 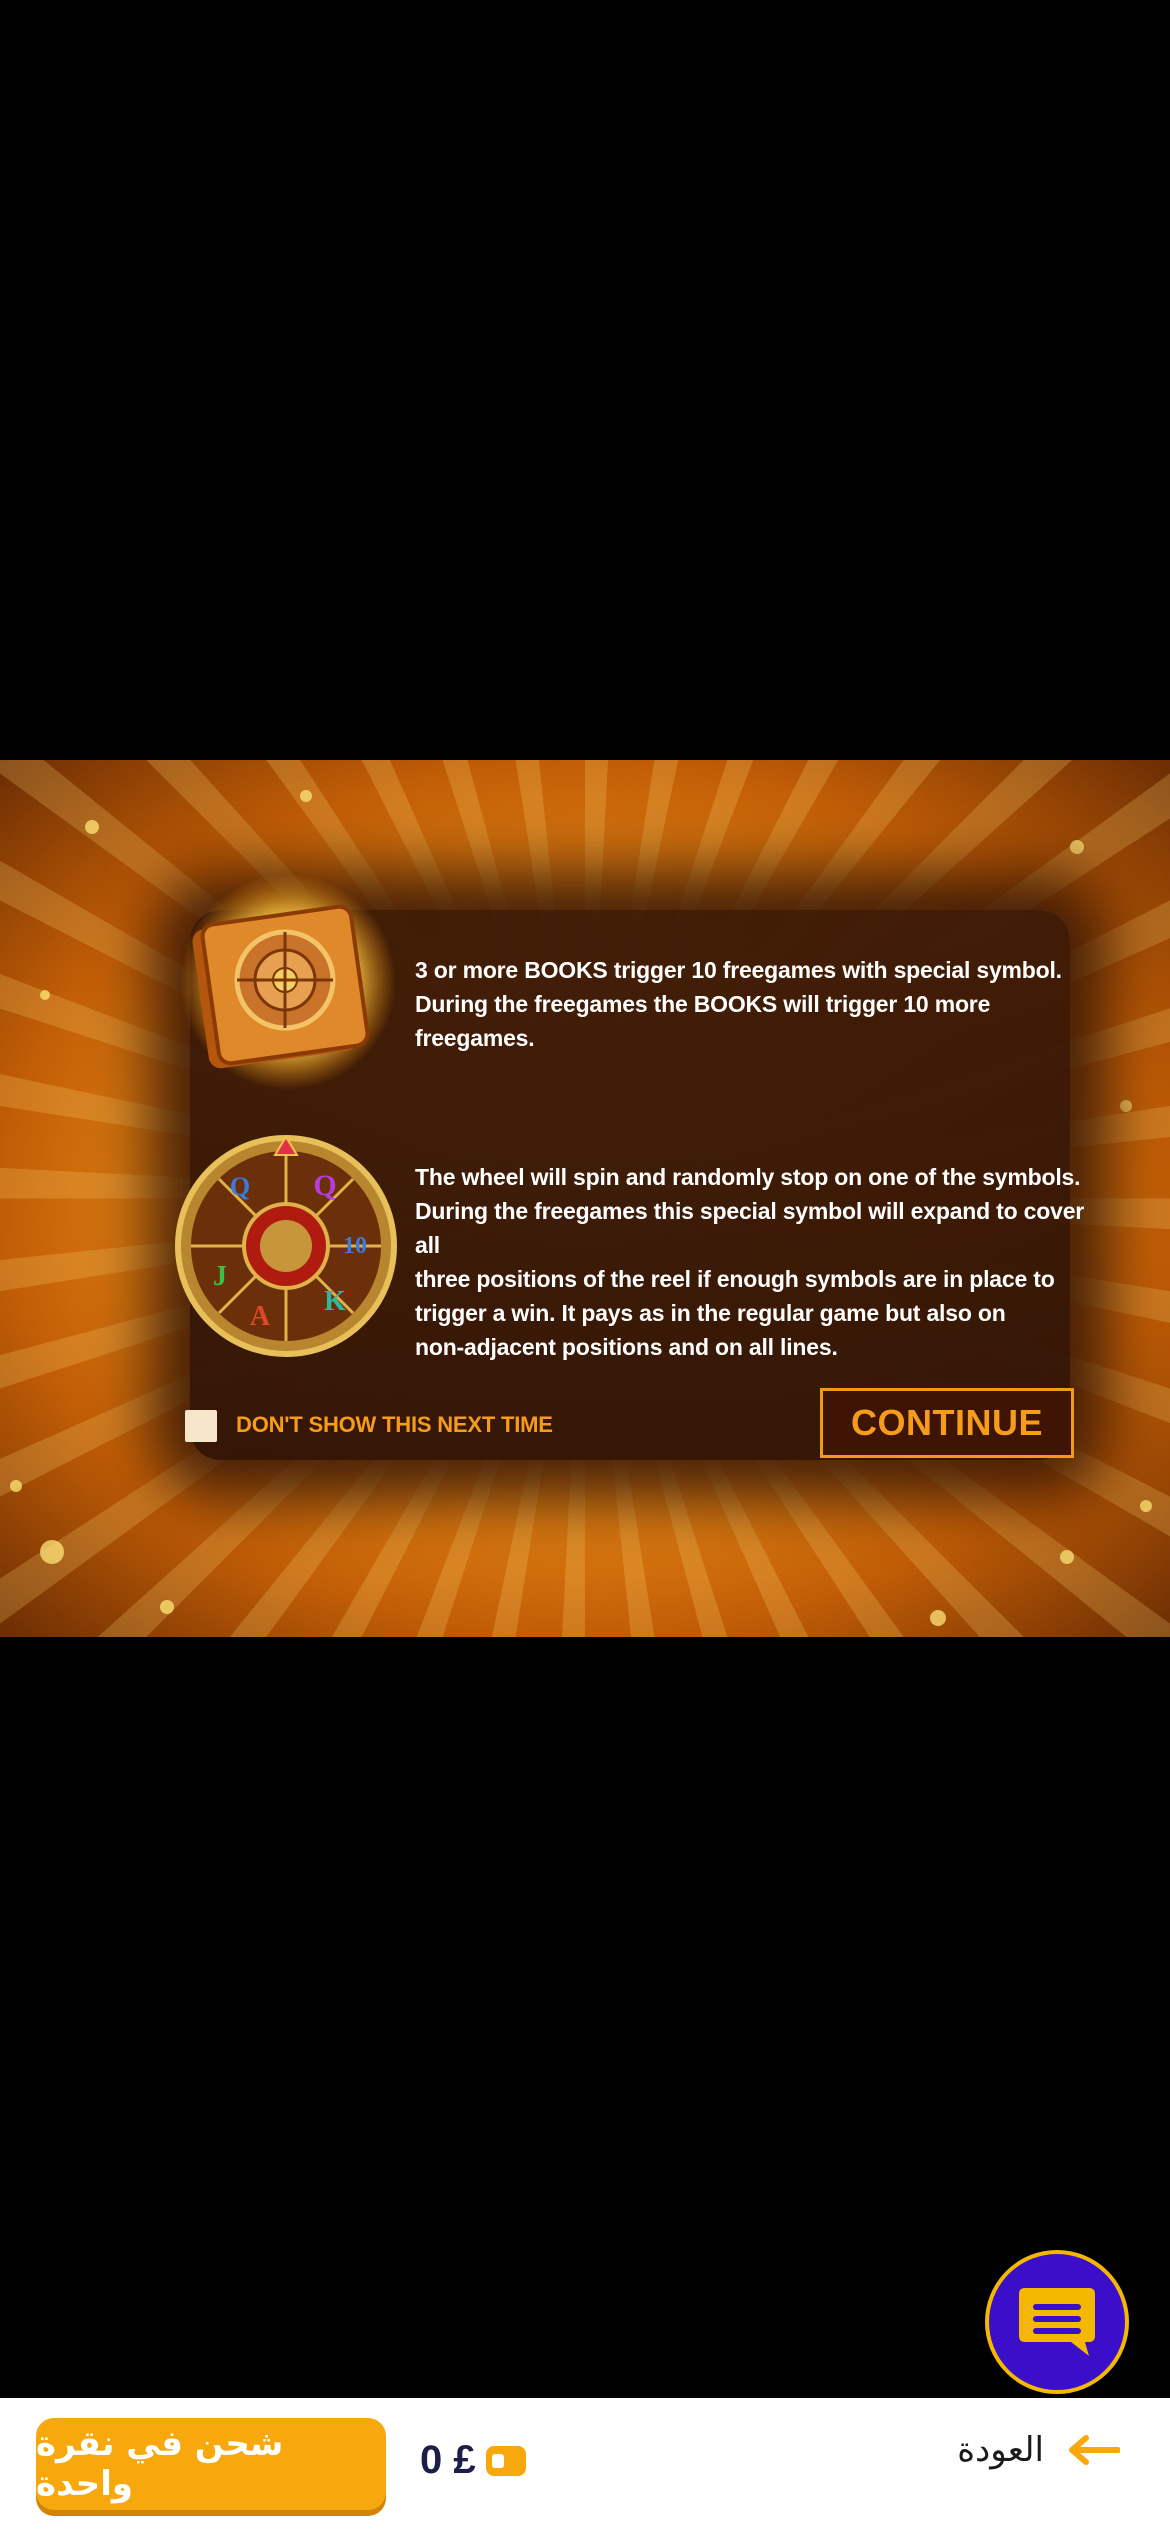 What do you see at coordinates (448, 2460) in the screenshot?
I see `balance-amount: 0 £` at bounding box center [448, 2460].